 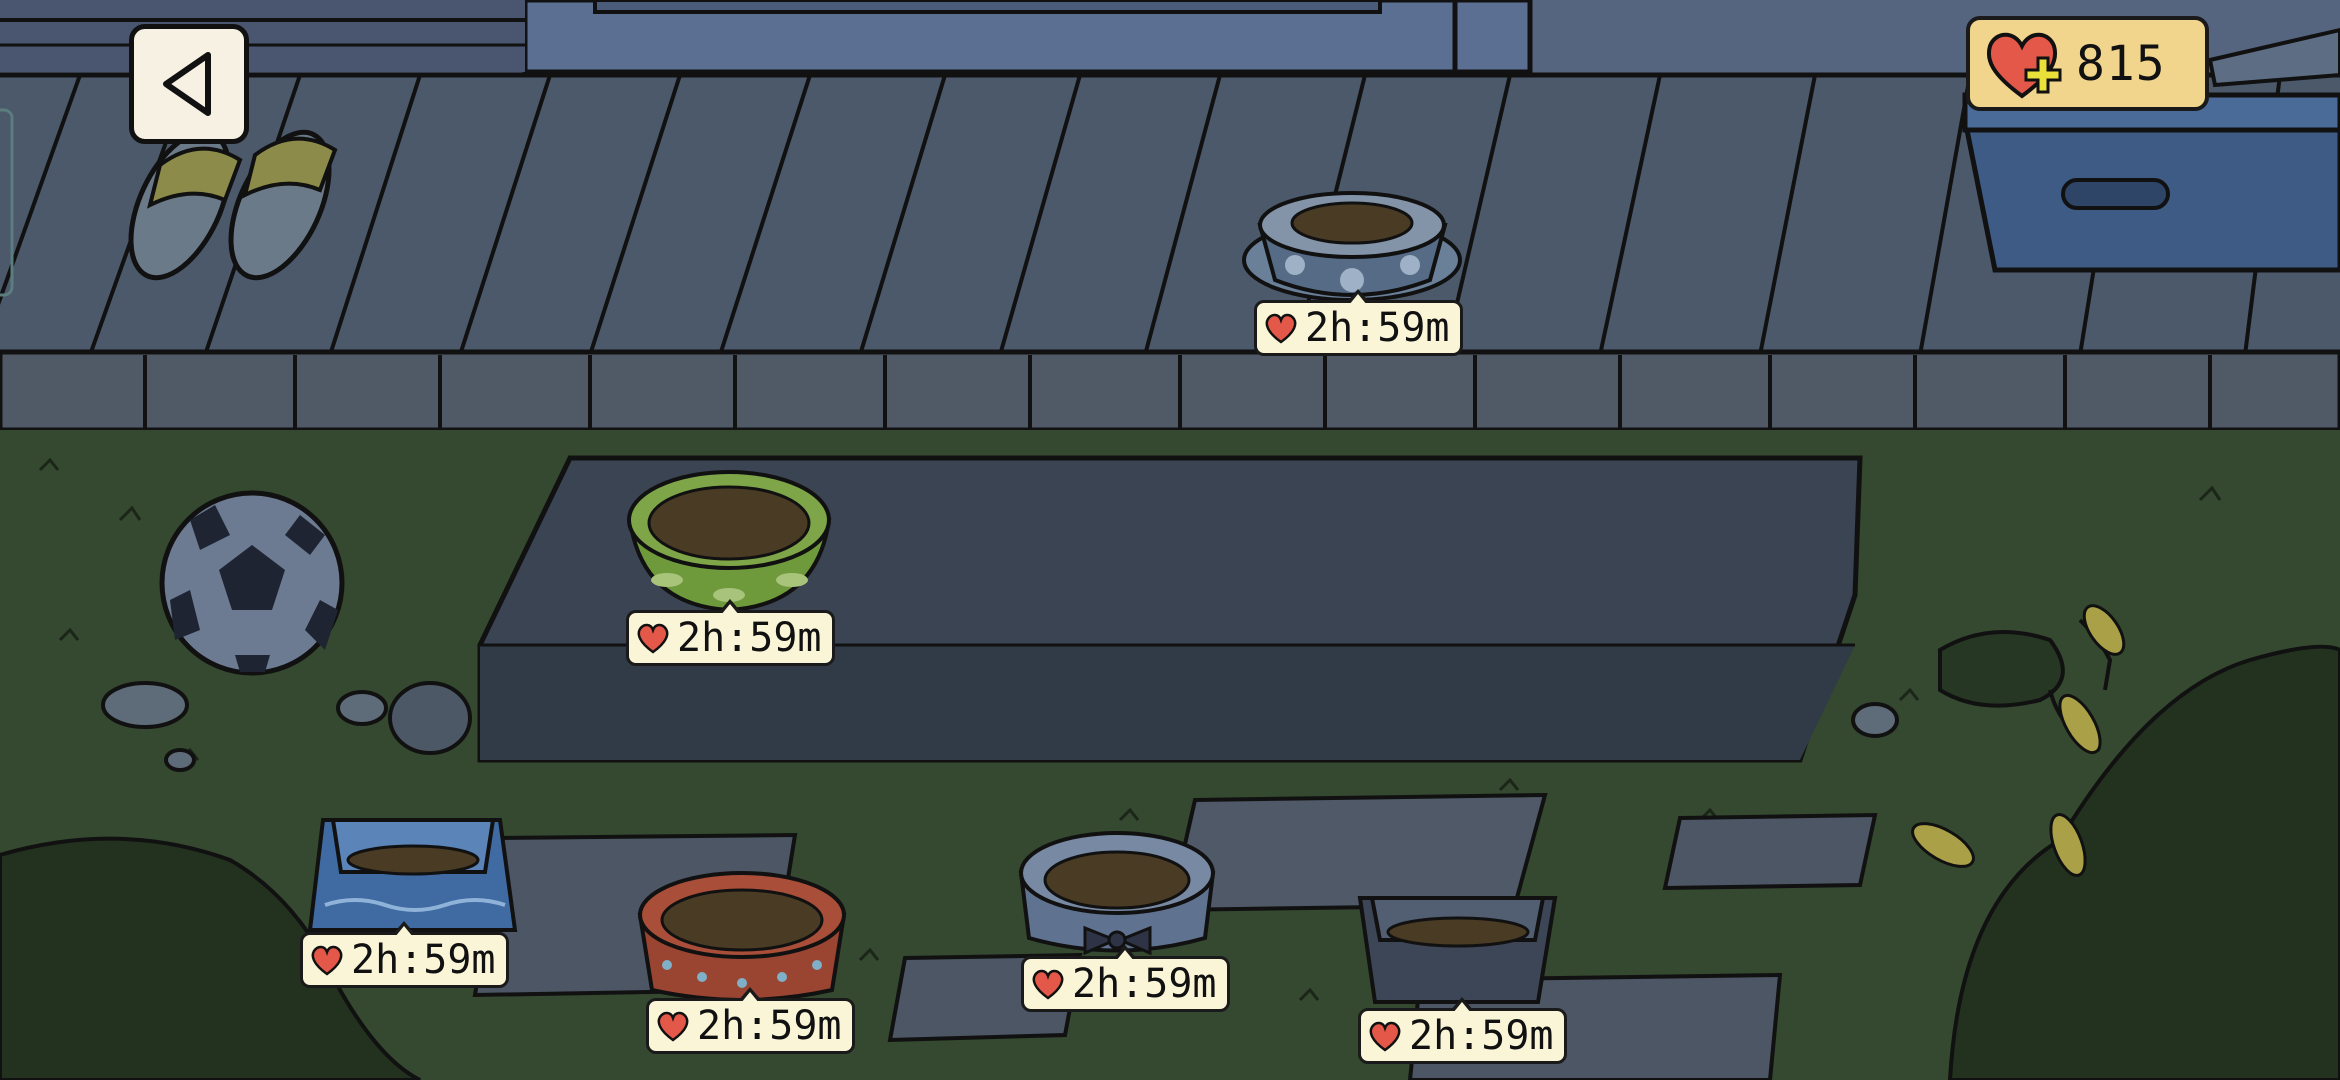 I want to click on bowl-spotted-graphic, so click(x=1352, y=246).